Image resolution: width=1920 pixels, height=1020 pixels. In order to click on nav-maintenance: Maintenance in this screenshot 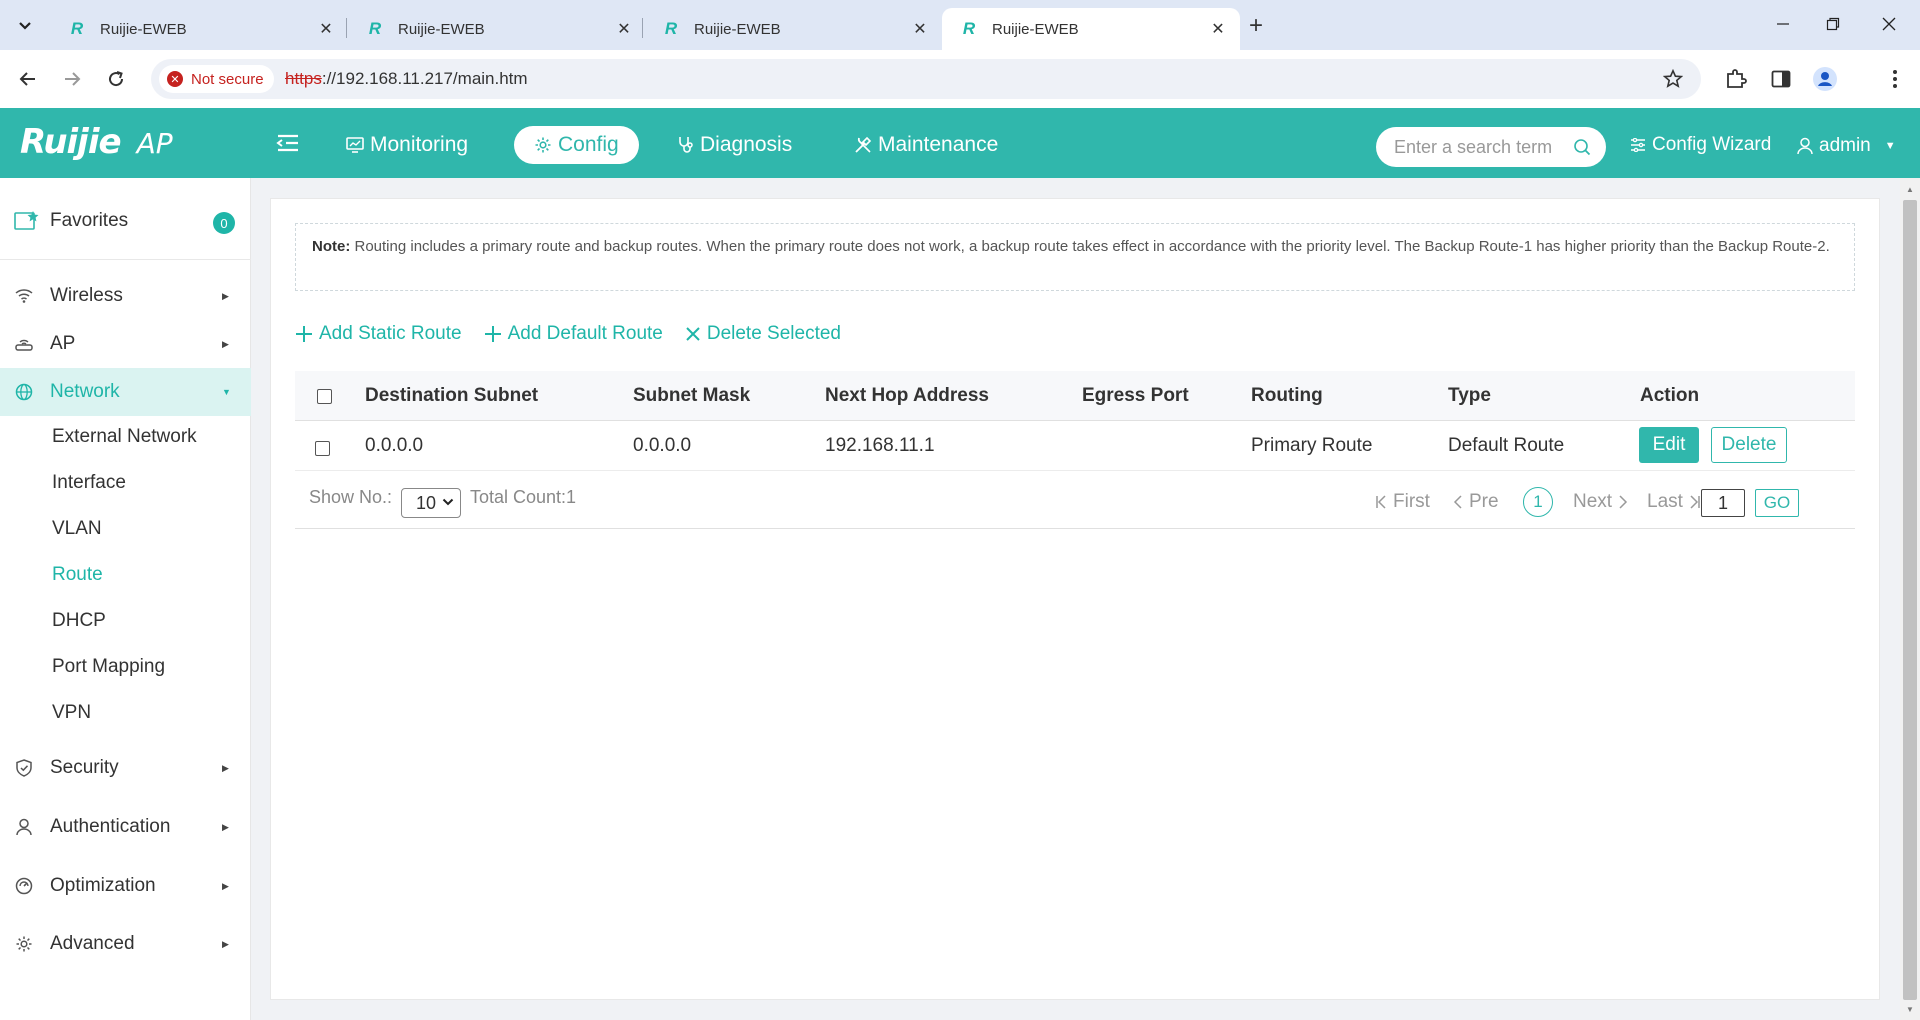, I will do `click(926, 145)`.